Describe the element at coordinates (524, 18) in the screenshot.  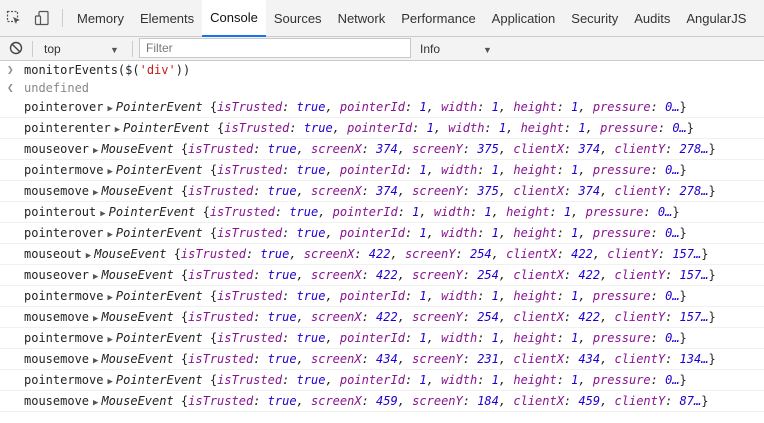
I see `tab-application: Application` at that location.